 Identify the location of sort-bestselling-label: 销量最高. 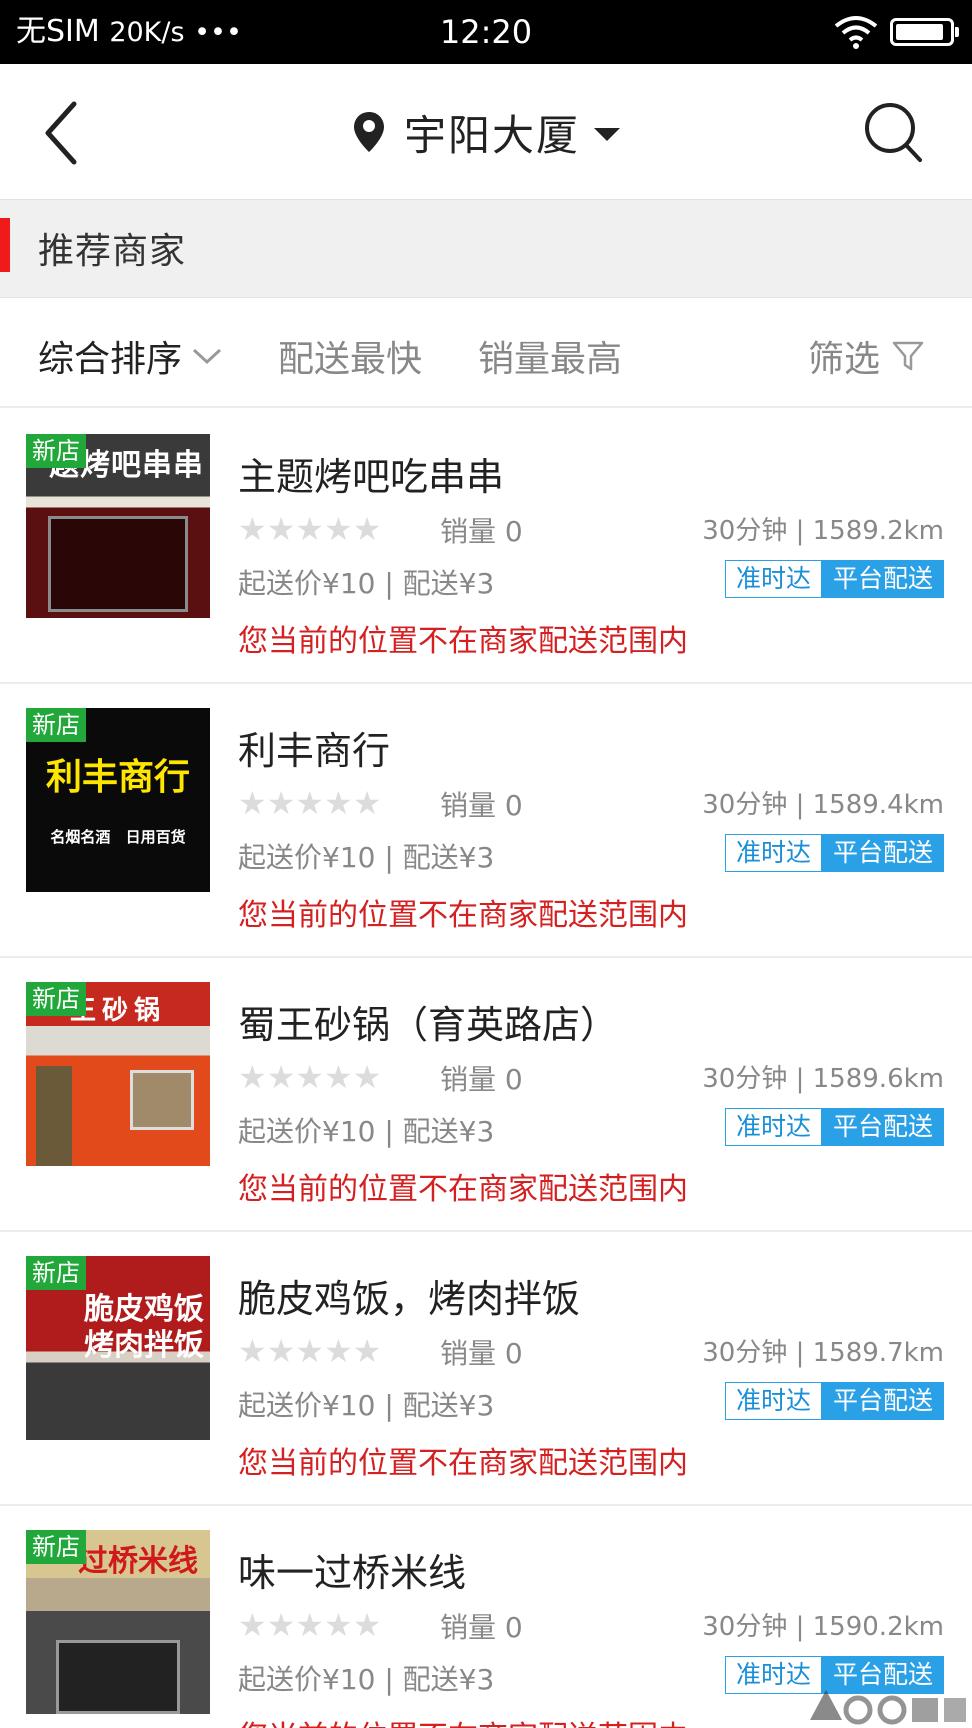
(550, 359).